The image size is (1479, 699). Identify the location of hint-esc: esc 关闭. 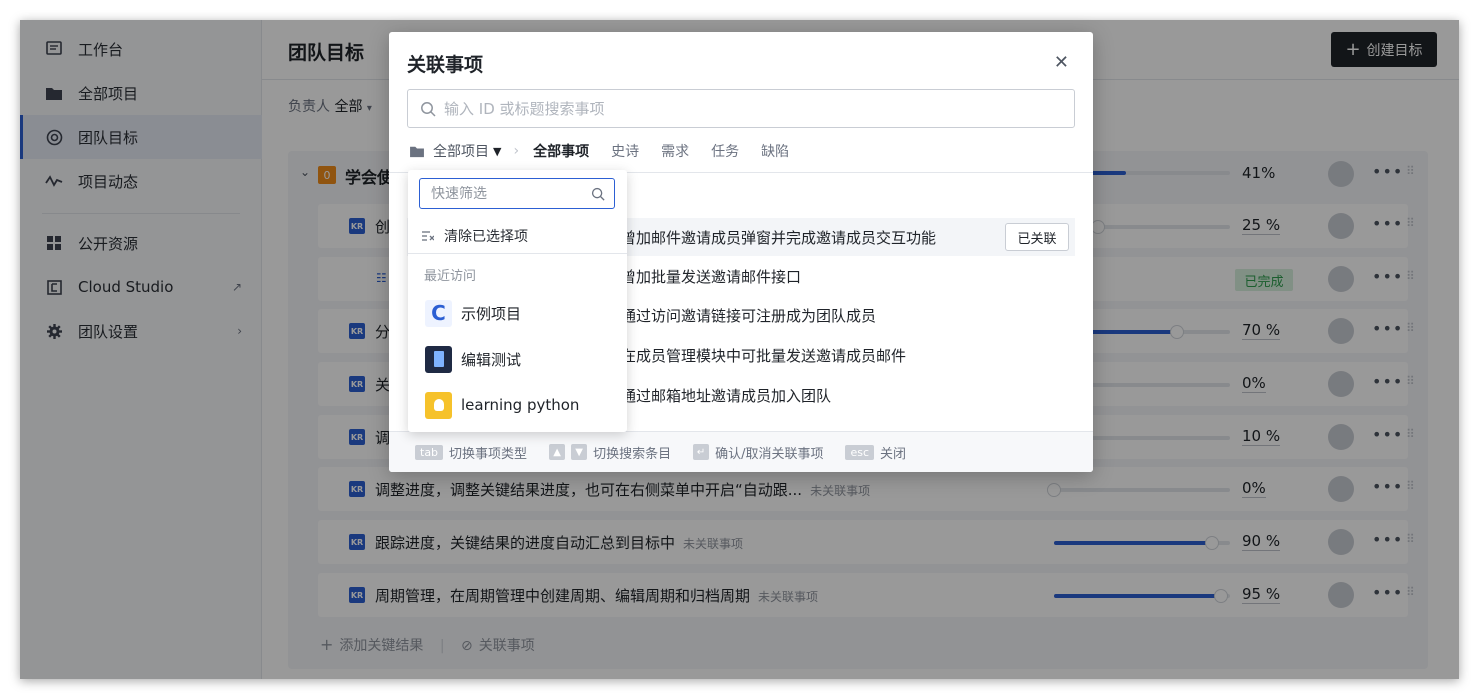
(875, 452).